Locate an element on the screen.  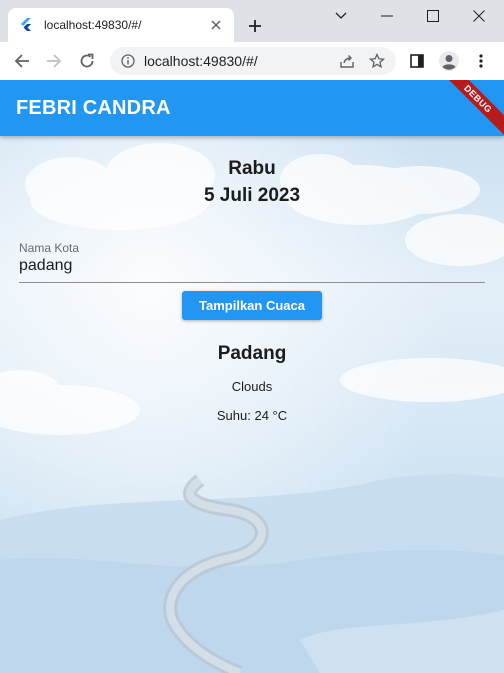
close-window-icon is located at coordinates (479, 16).